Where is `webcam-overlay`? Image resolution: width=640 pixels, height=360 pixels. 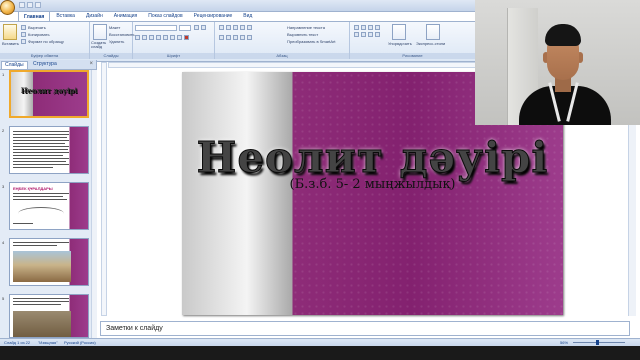
webcam-overlay is located at coordinates (557, 62).